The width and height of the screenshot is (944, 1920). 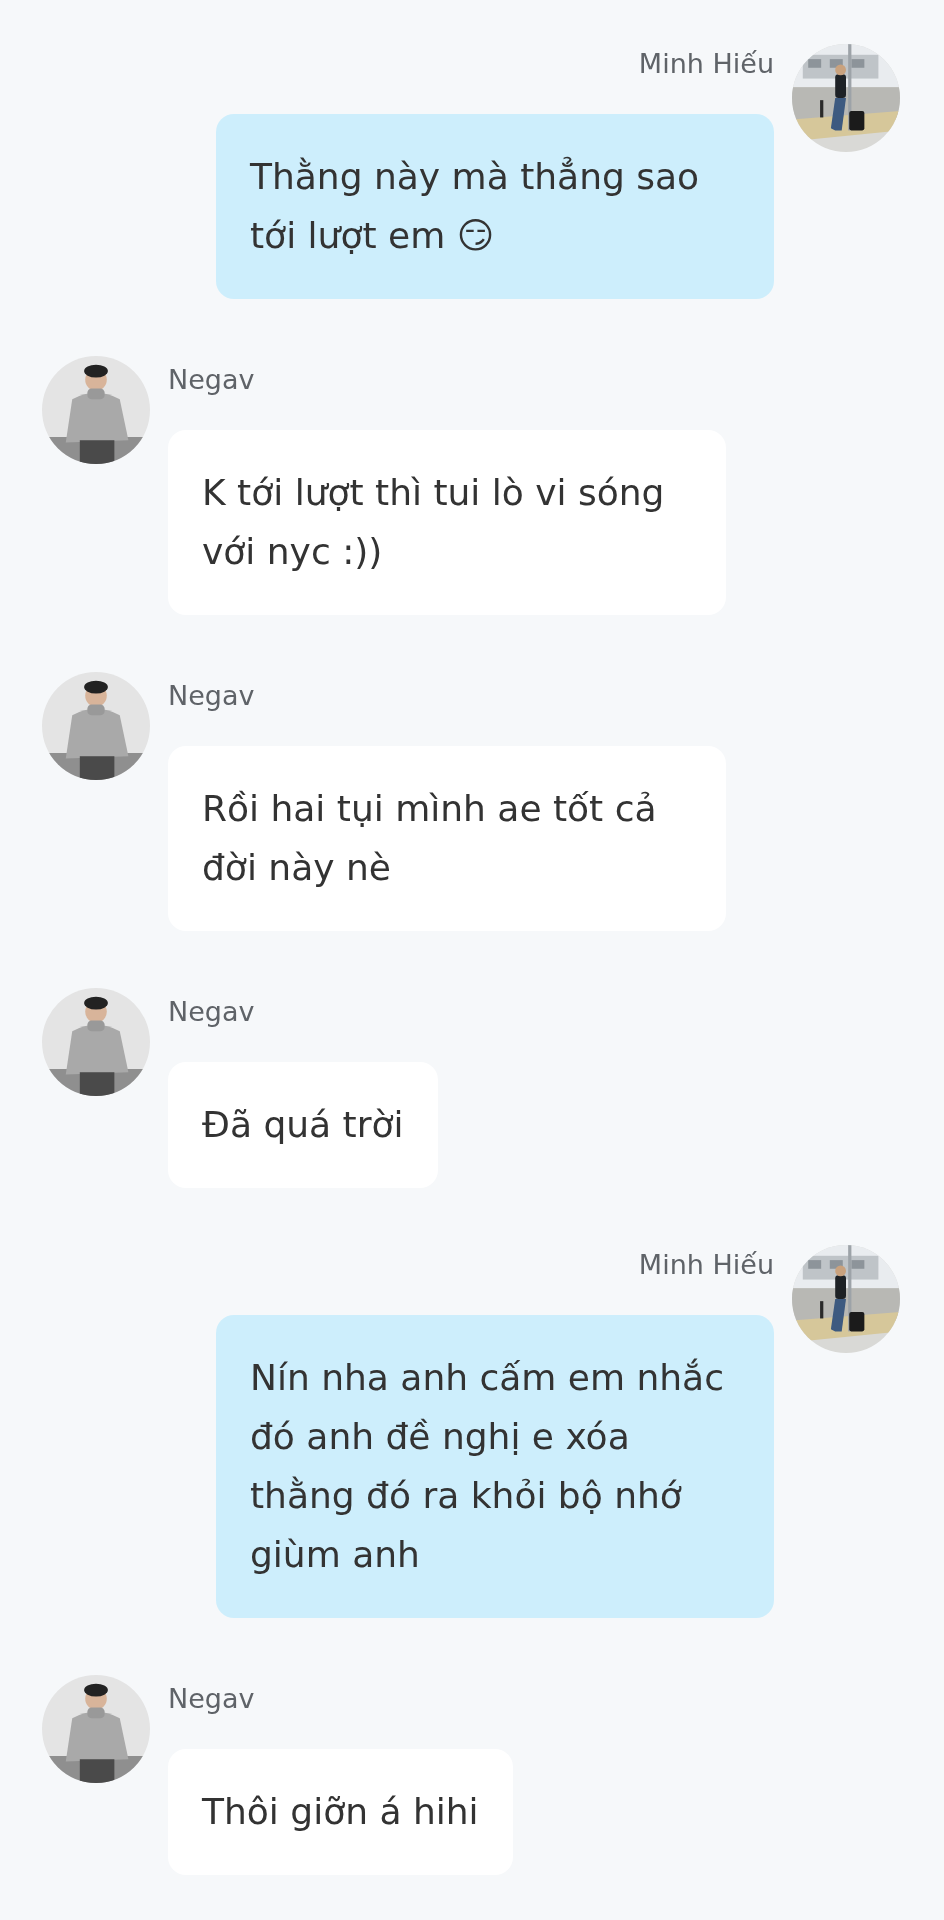 I want to click on message-bubble: Nín nha anh cấm em nhắc đó anh đề nghị e xóa thằng đó ra khỏi bộ nhớ giùm anh, so click(x=495, y=1466).